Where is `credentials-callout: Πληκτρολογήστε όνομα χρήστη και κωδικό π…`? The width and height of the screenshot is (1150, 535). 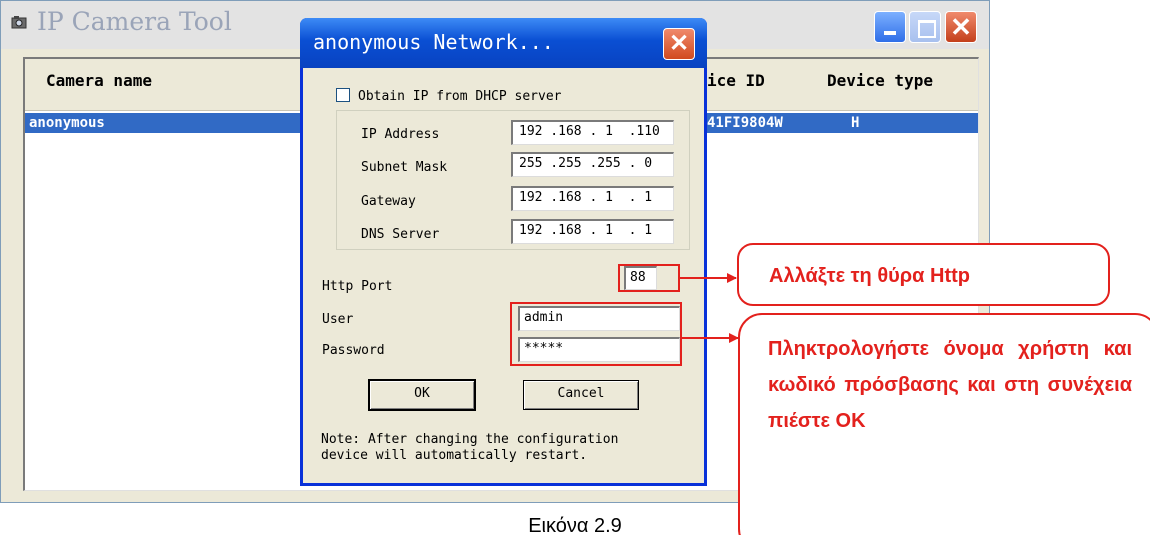 credentials-callout: Πληκτρολογήστε όνομα χρήστη και κωδικό π… is located at coordinates (944, 424).